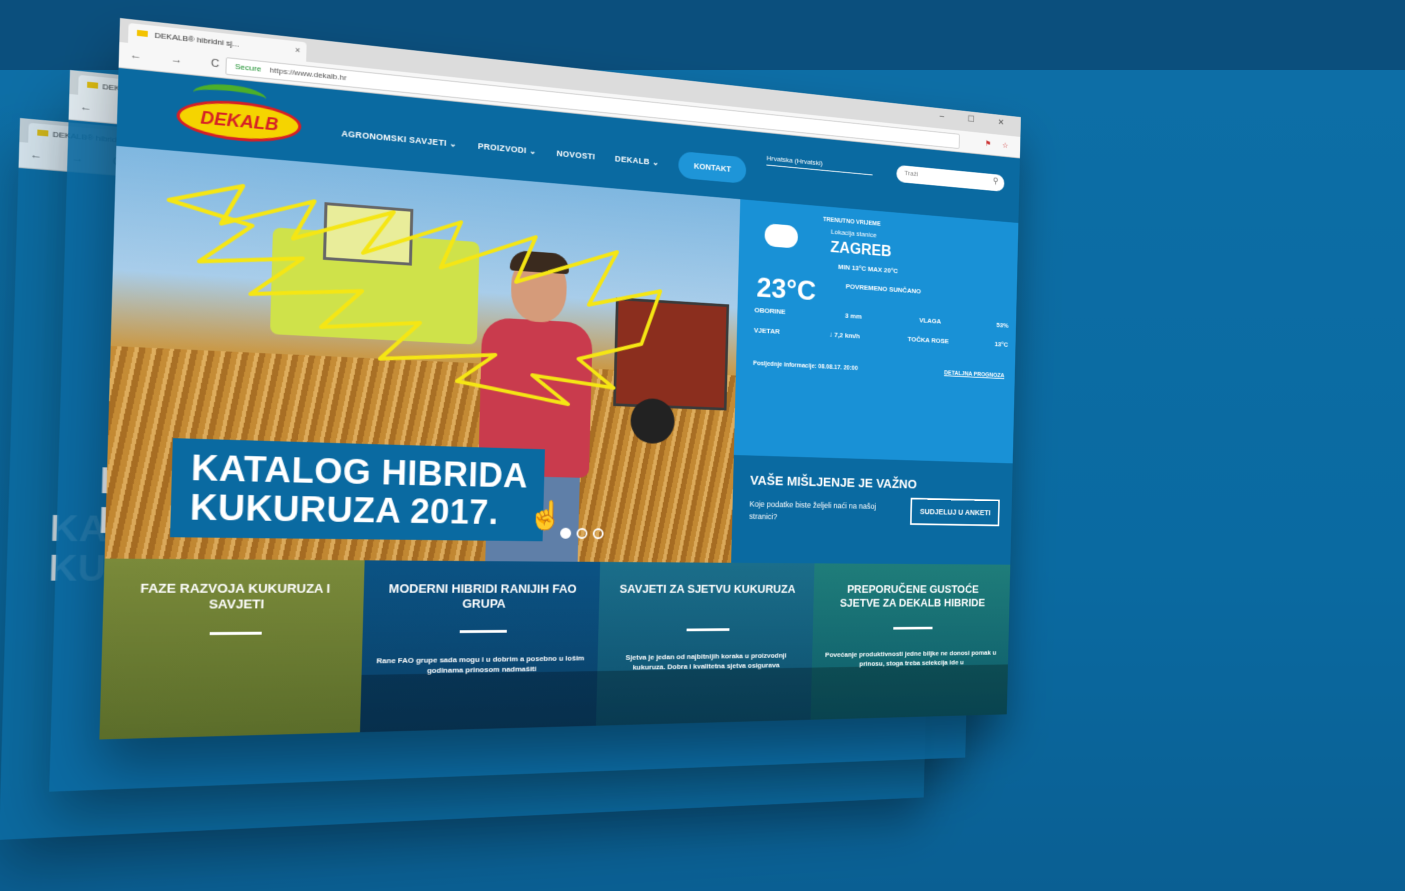 The width and height of the screenshot is (1405, 891). I want to click on menu-novosti: NOVOSTI, so click(575, 155).